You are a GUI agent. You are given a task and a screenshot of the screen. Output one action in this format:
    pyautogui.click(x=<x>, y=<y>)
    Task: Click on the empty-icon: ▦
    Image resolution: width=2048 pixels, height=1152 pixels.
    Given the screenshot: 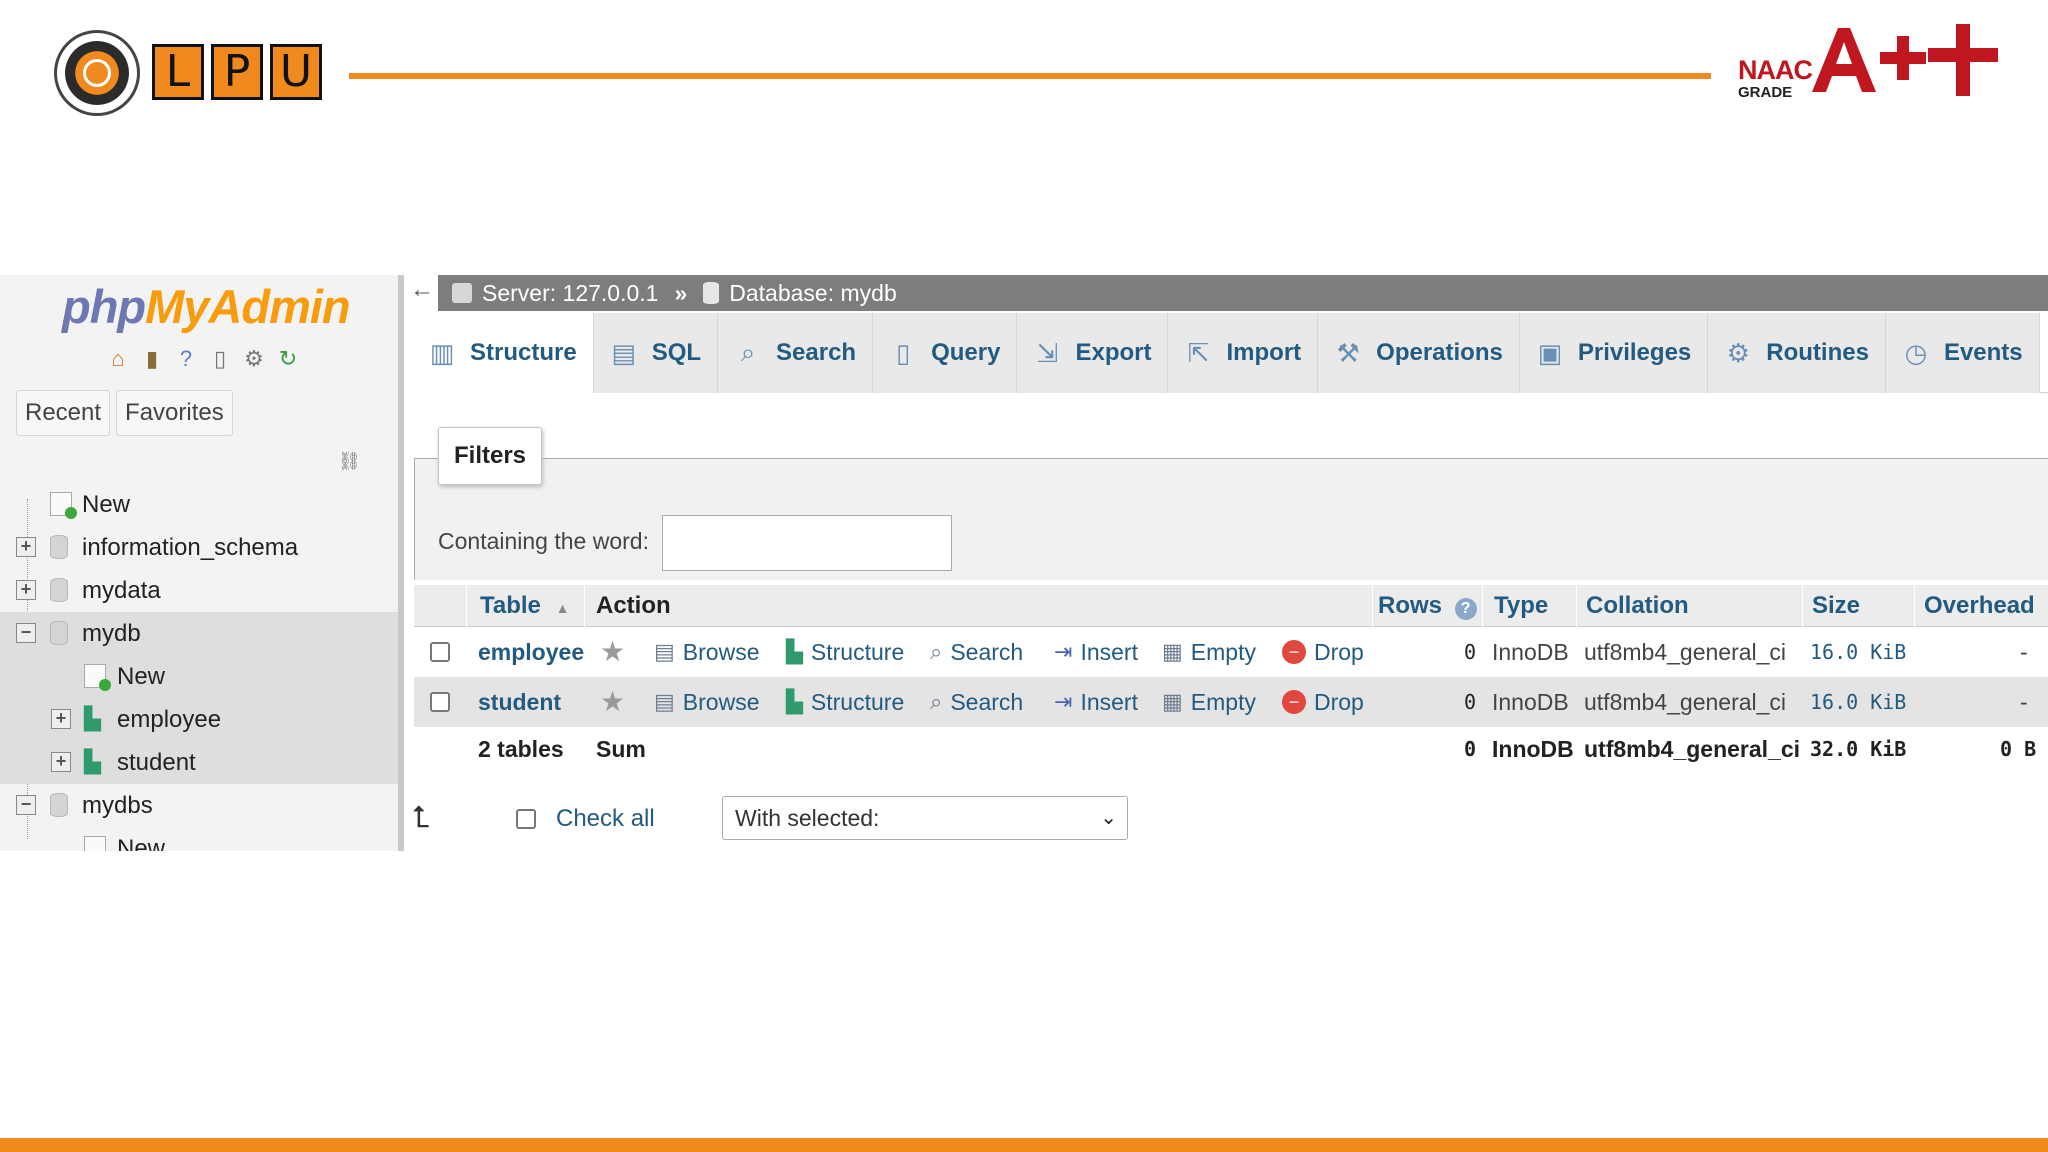 What is the action you would take?
    pyautogui.click(x=1172, y=701)
    